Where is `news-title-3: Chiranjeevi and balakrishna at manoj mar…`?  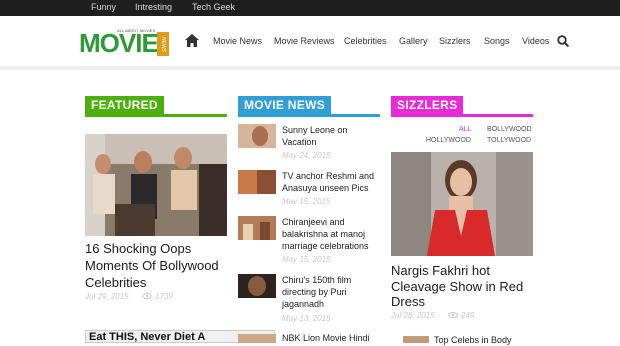 news-title-3: Chiranjeevi and balakrishna at manoj mar… is located at coordinates (330, 234).